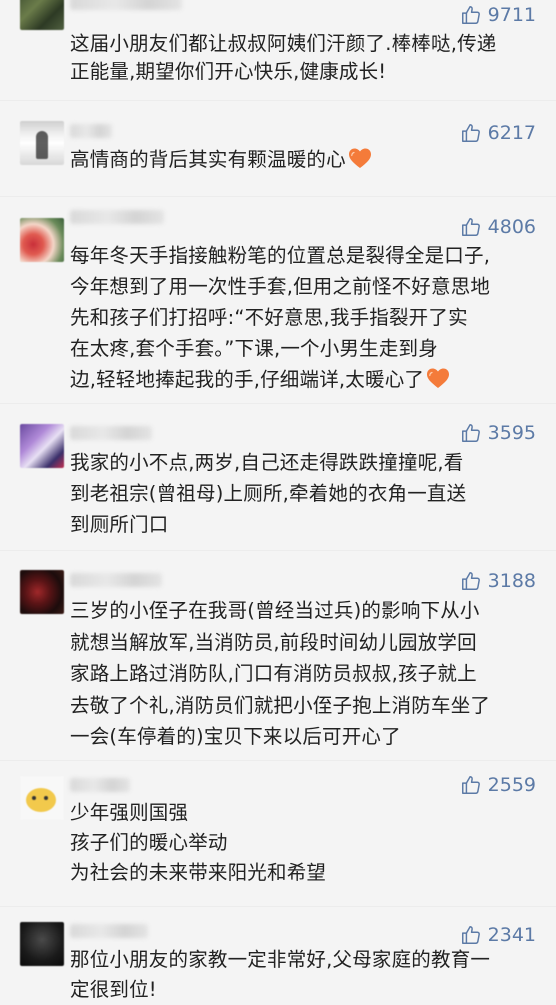 The image size is (556, 1005). I want to click on like-count: 4806, so click(511, 227).